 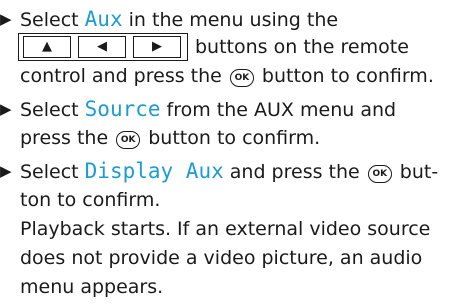 What do you see at coordinates (344, 76) in the screenshot?
I see `step1-text: button to confirm.` at bounding box center [344, 76].